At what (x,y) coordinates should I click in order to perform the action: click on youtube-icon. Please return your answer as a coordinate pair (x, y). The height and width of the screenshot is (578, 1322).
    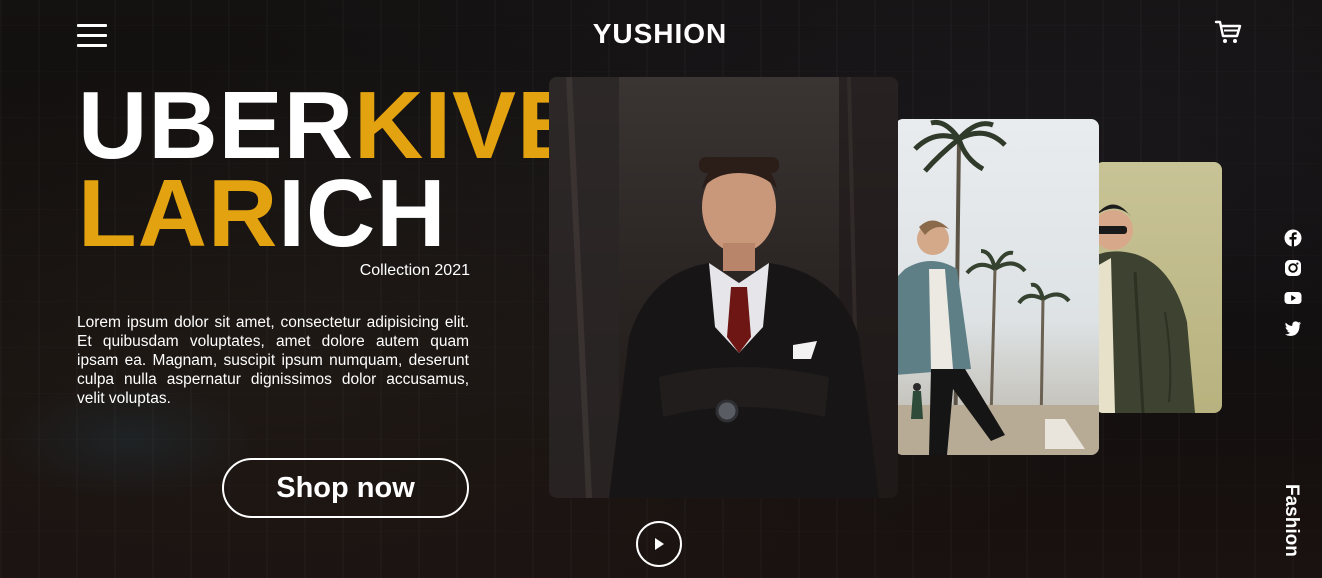
    Looking at the image, I should click on (1293, 298).